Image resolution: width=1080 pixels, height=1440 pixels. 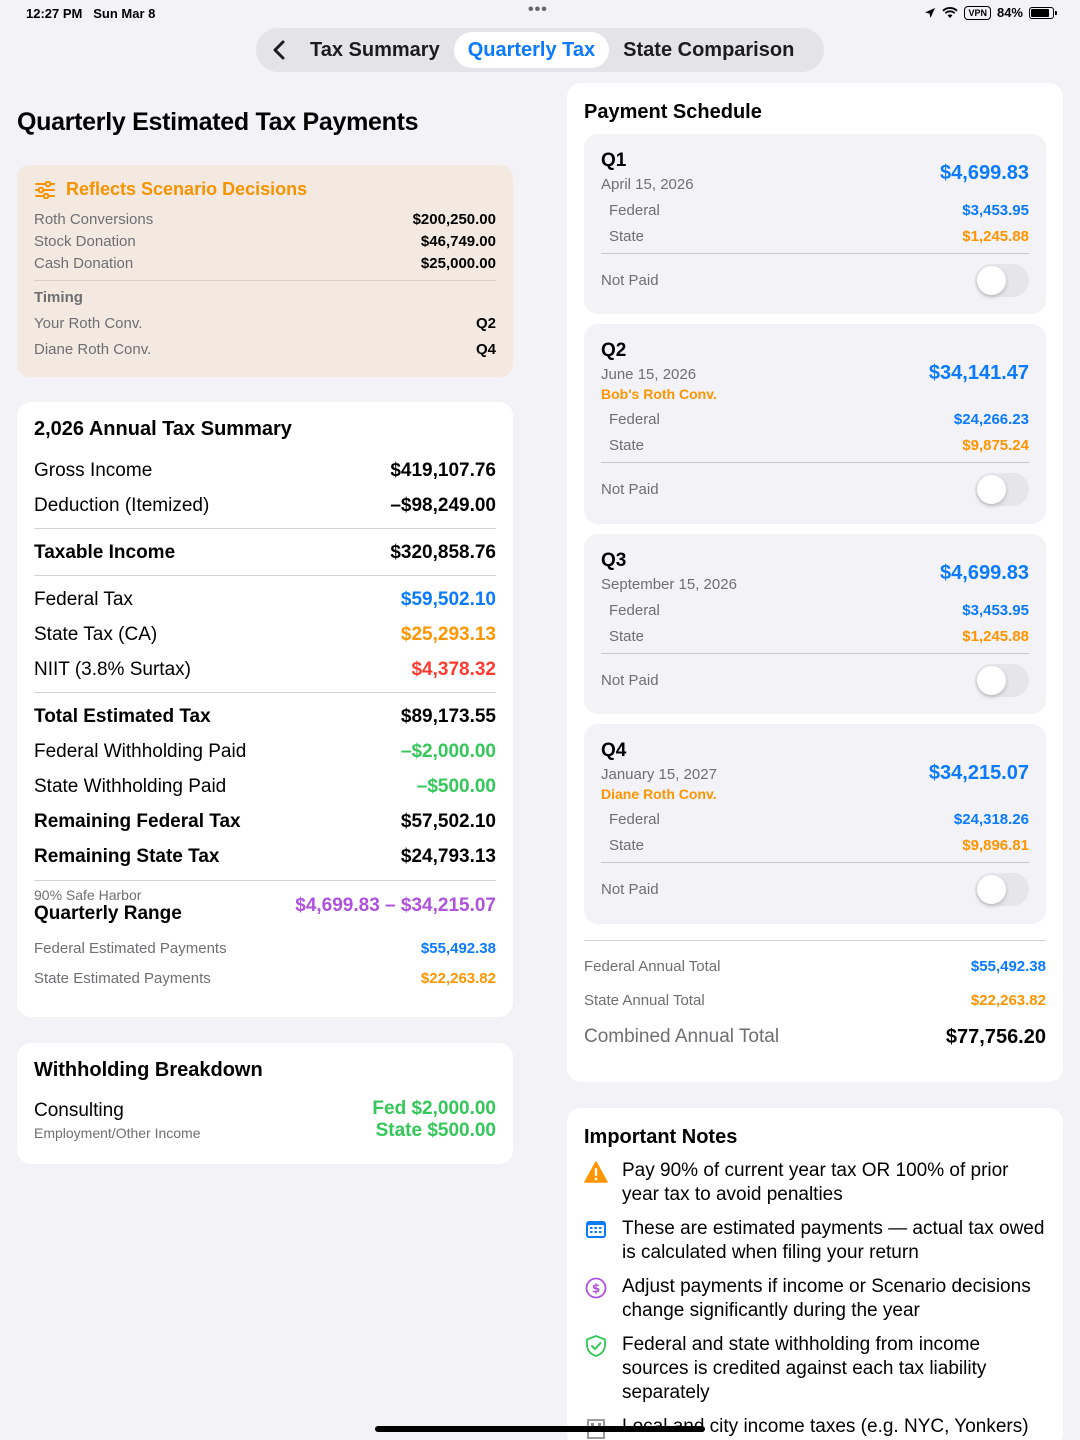 I want to click on remaining-federal-row: Remaining Federal Tax $57,502.10, so click(x=265, y=821).